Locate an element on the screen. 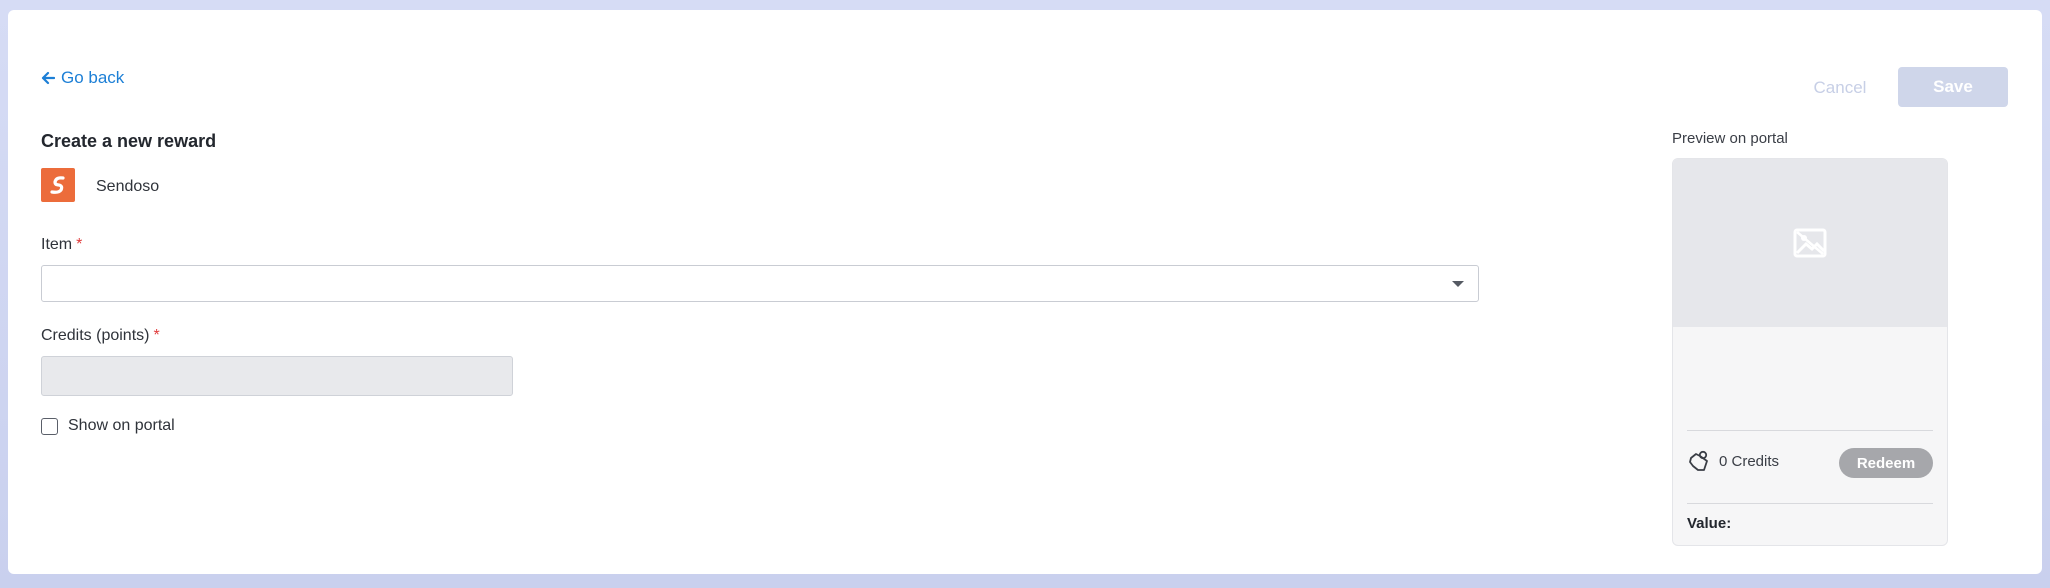 This screenshot has height=588, width=2050. show-on-portal-checkbox is located at coordinates (49, 426).